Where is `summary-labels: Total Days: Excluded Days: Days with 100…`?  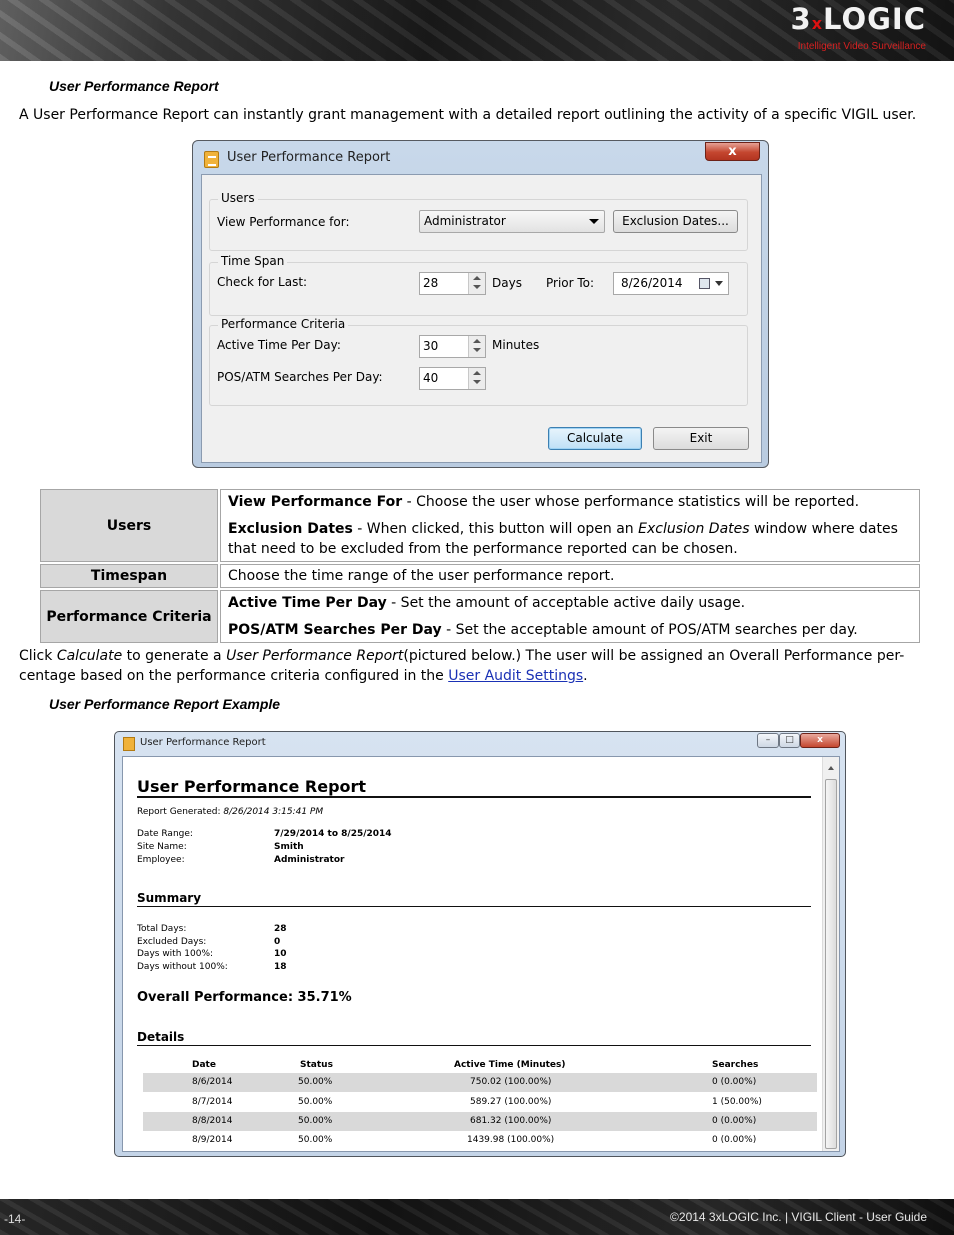
summary-labels: Total Days: Excluded Days: Days with 100… is located at coordinates (182, 948).